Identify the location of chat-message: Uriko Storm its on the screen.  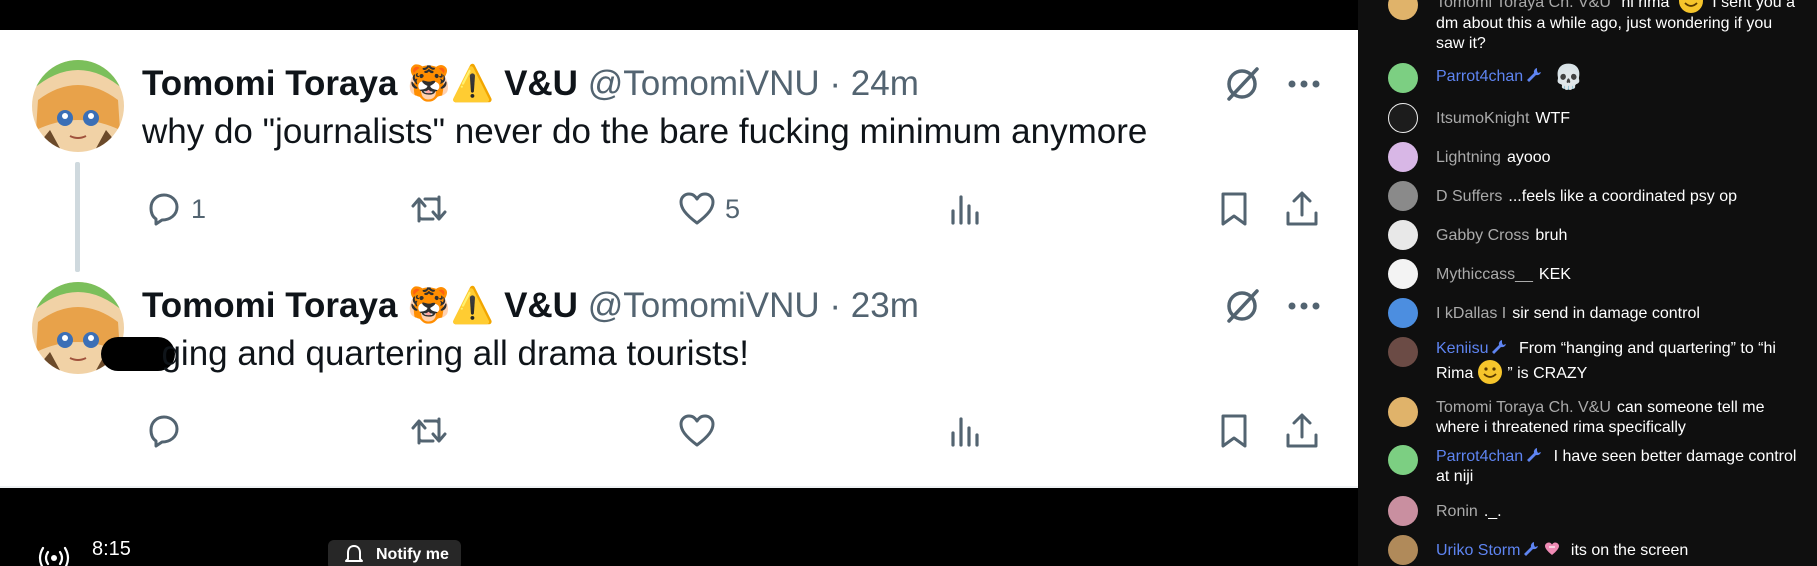
(1587, 550).